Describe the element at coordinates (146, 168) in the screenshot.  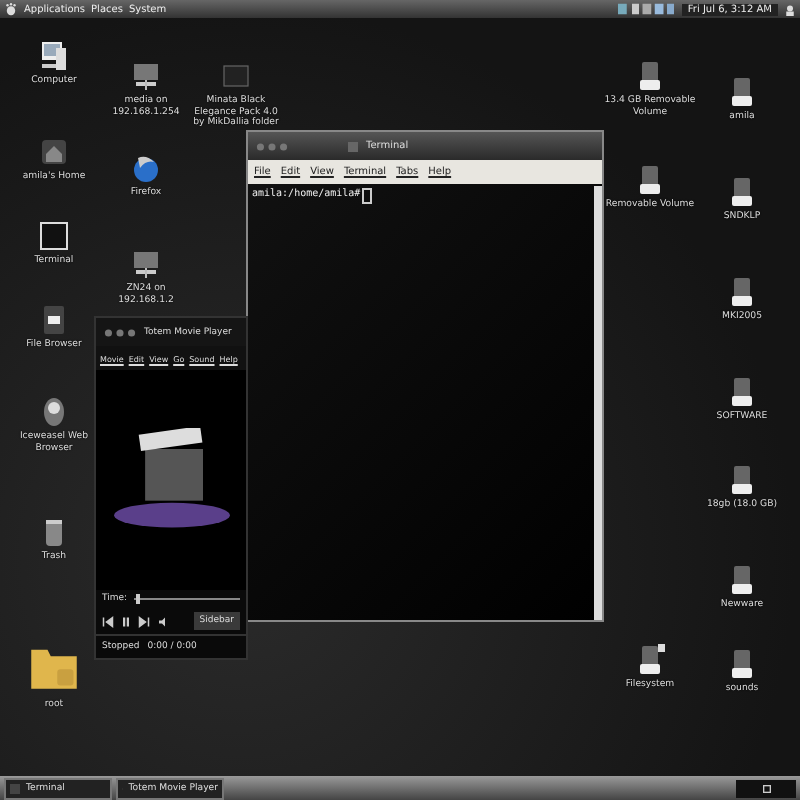
I see `firefox-icon` at that location.